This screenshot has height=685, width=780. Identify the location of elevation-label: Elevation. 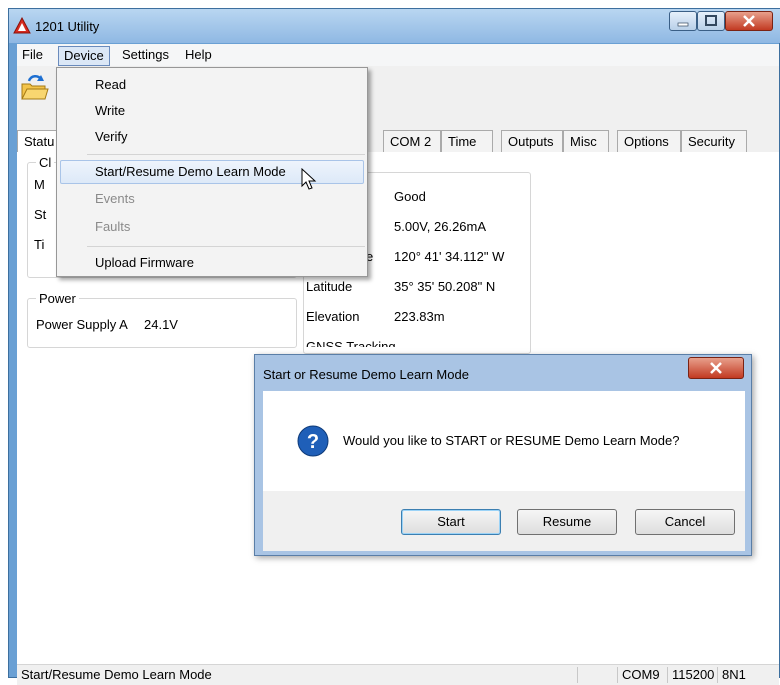
(333, 316).